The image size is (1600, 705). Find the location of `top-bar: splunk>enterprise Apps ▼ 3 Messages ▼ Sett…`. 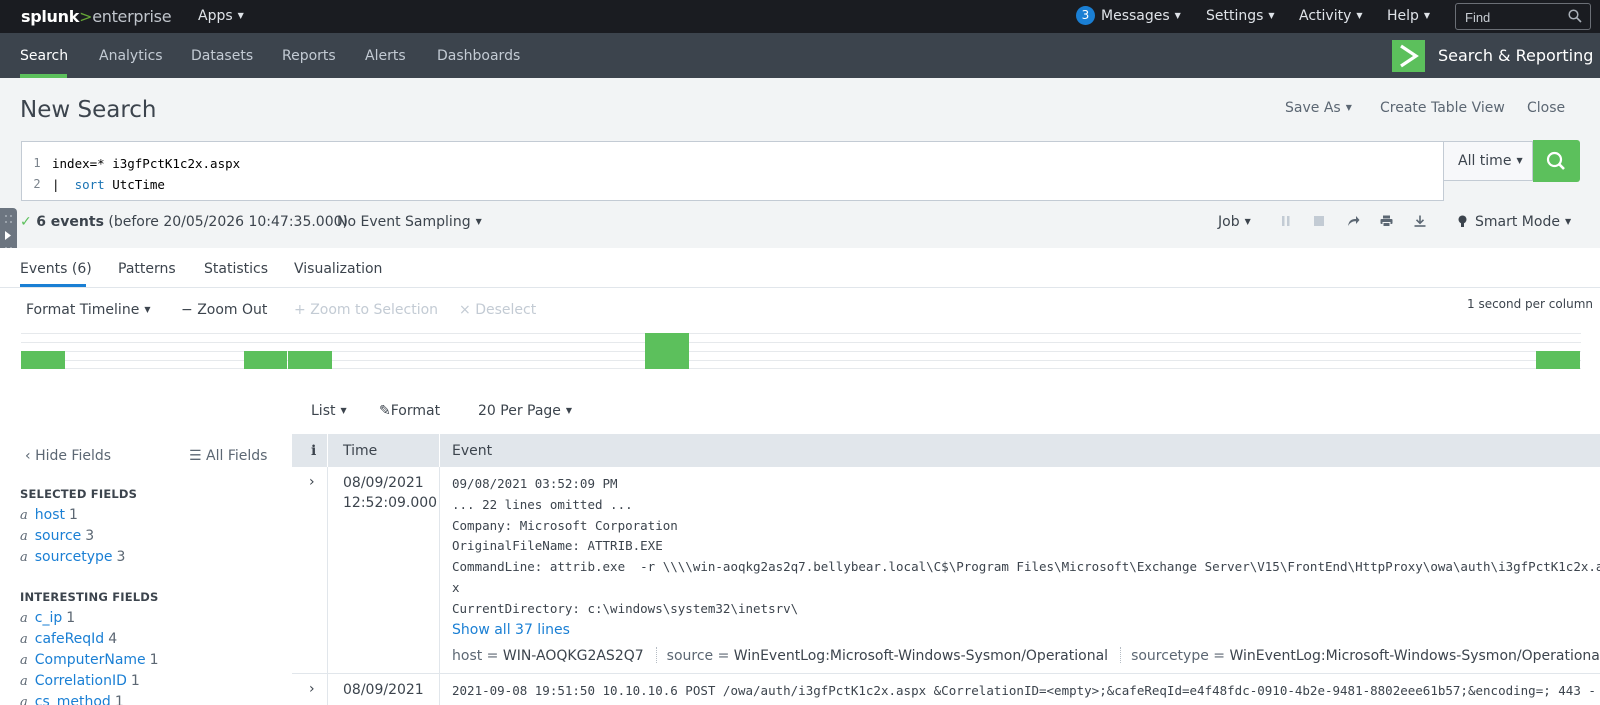

top-bar: splunk>enterprise Apps ▼ 3 Messages ▼ Sett… is located at coordinates (800, 16).